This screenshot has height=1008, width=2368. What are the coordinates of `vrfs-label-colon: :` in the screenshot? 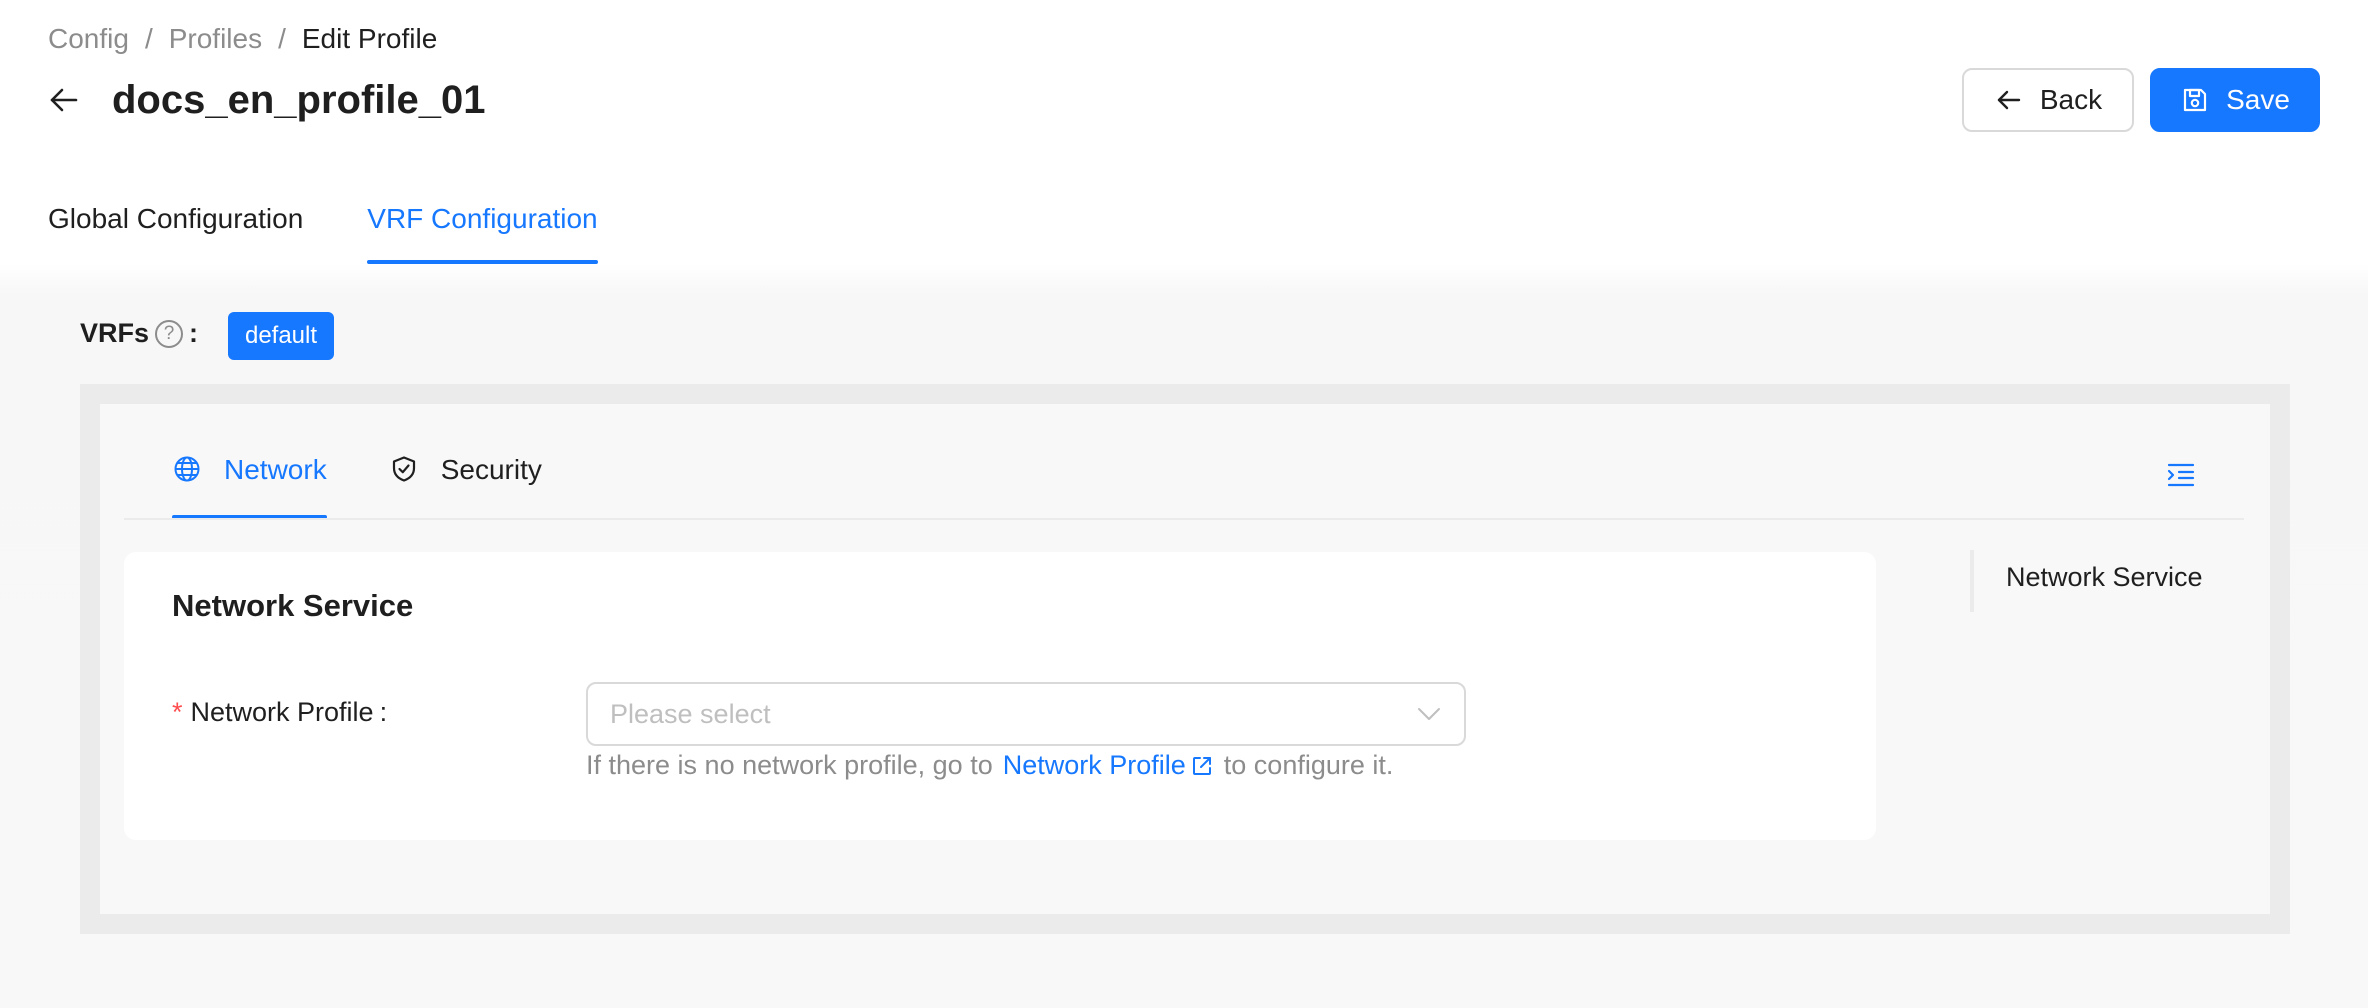 It's located at (194, 333).